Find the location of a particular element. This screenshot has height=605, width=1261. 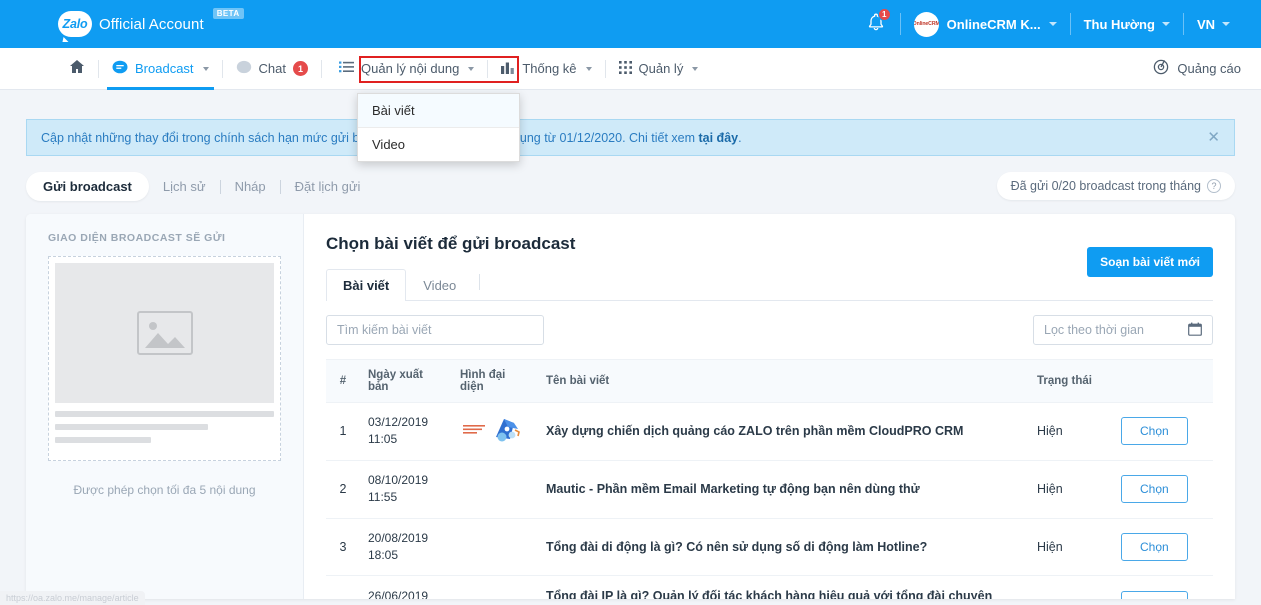

row-date-value: 08/10/2019 is located at coordinates (398, 479).